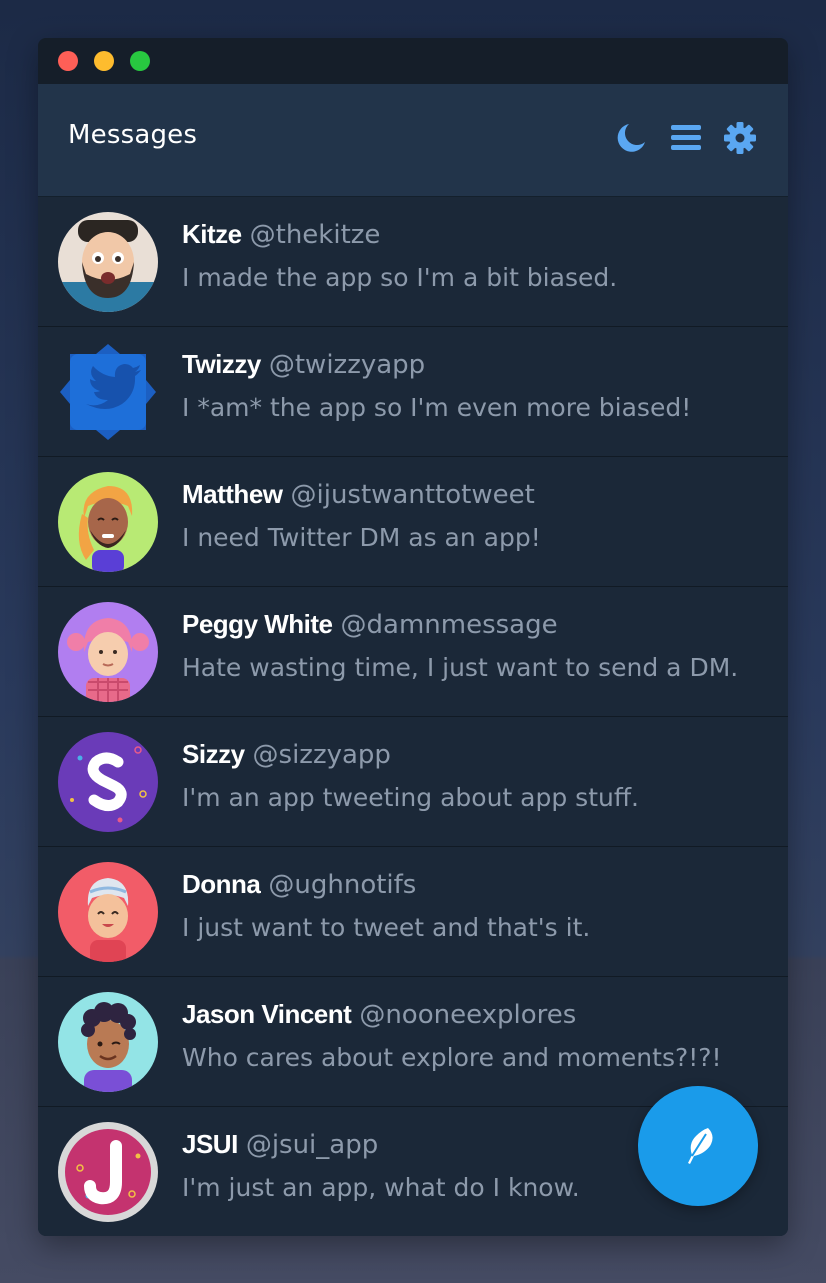 This screenshot has width=826, height=1283. Describe the element at coordinates (257, 624) in the screenshot. I see `sender-name: Peggy White` at that location.